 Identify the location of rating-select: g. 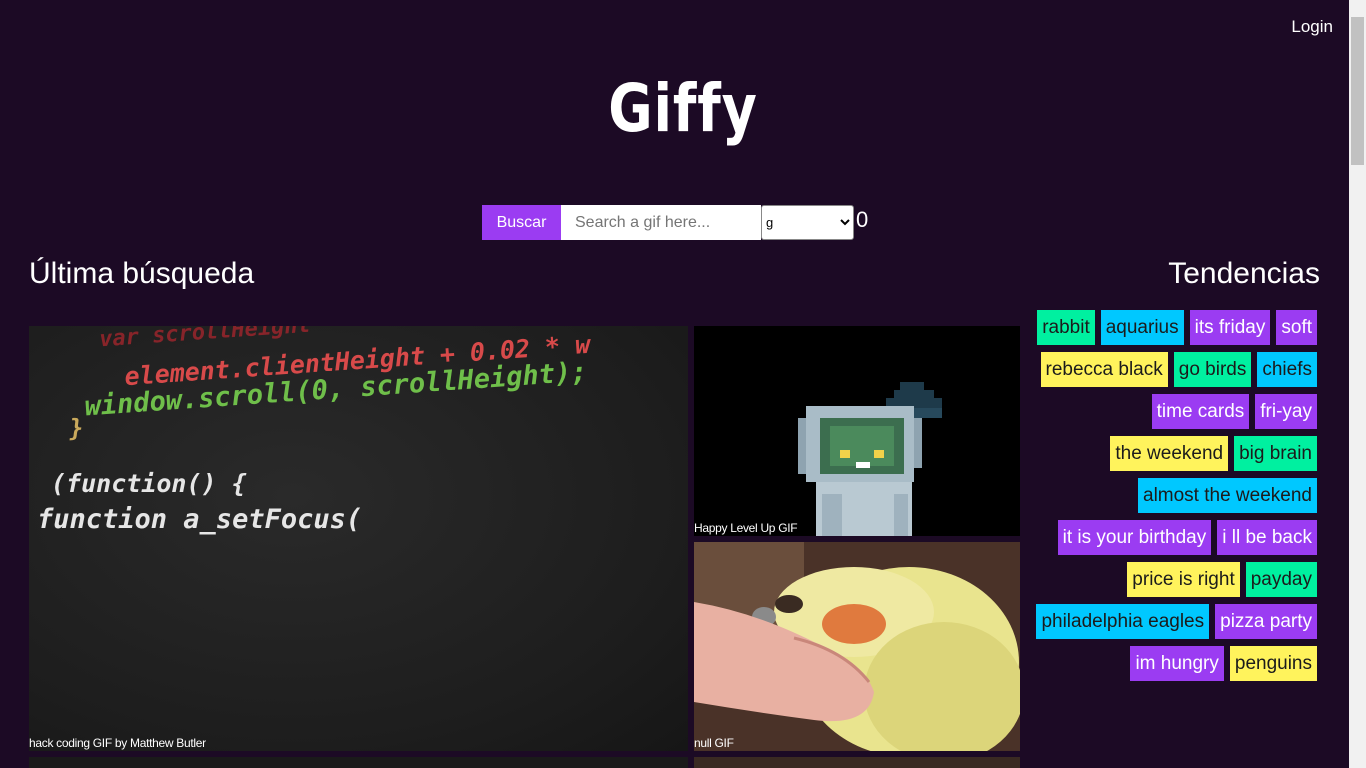
(807, 222).